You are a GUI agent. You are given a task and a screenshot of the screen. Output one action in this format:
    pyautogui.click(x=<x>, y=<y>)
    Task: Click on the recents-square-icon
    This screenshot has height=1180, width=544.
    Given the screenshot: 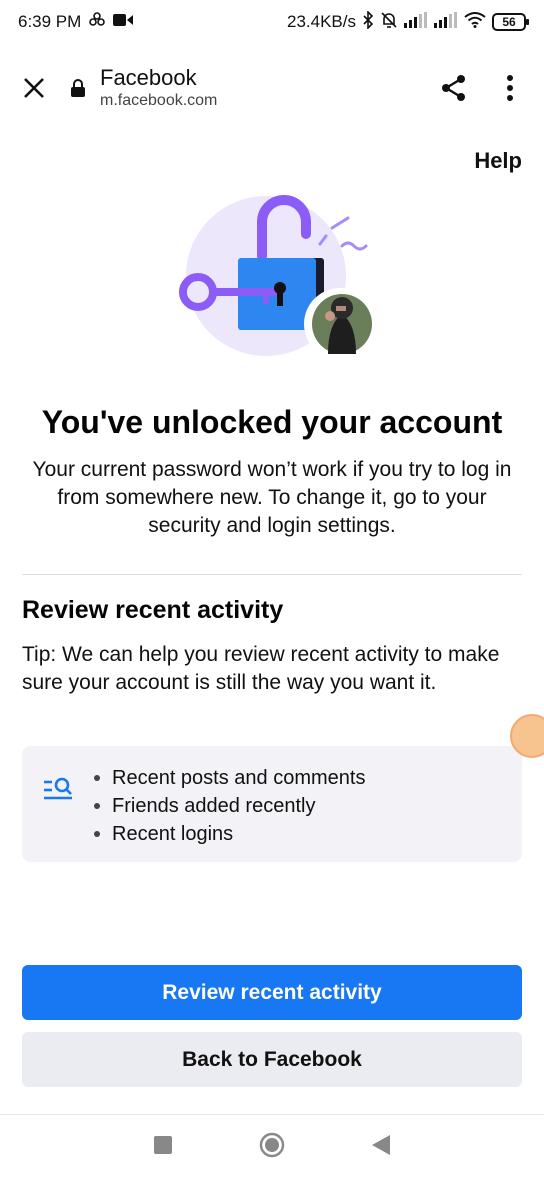 What is the action you would take?
    pyautogui.click(x=162, y=1147)
    